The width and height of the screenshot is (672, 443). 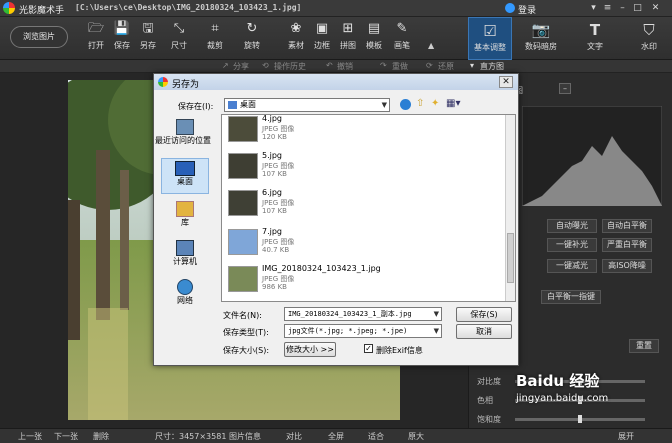 I want to click on redo-button: 重做, so click(x=400, y=66).